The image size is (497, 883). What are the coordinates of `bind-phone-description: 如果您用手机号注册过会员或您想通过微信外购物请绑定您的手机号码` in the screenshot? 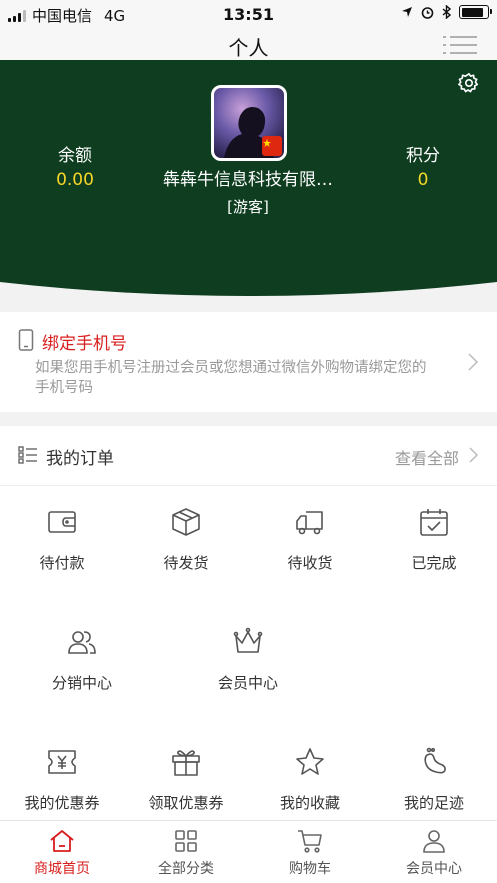 It's located at (231, 378).